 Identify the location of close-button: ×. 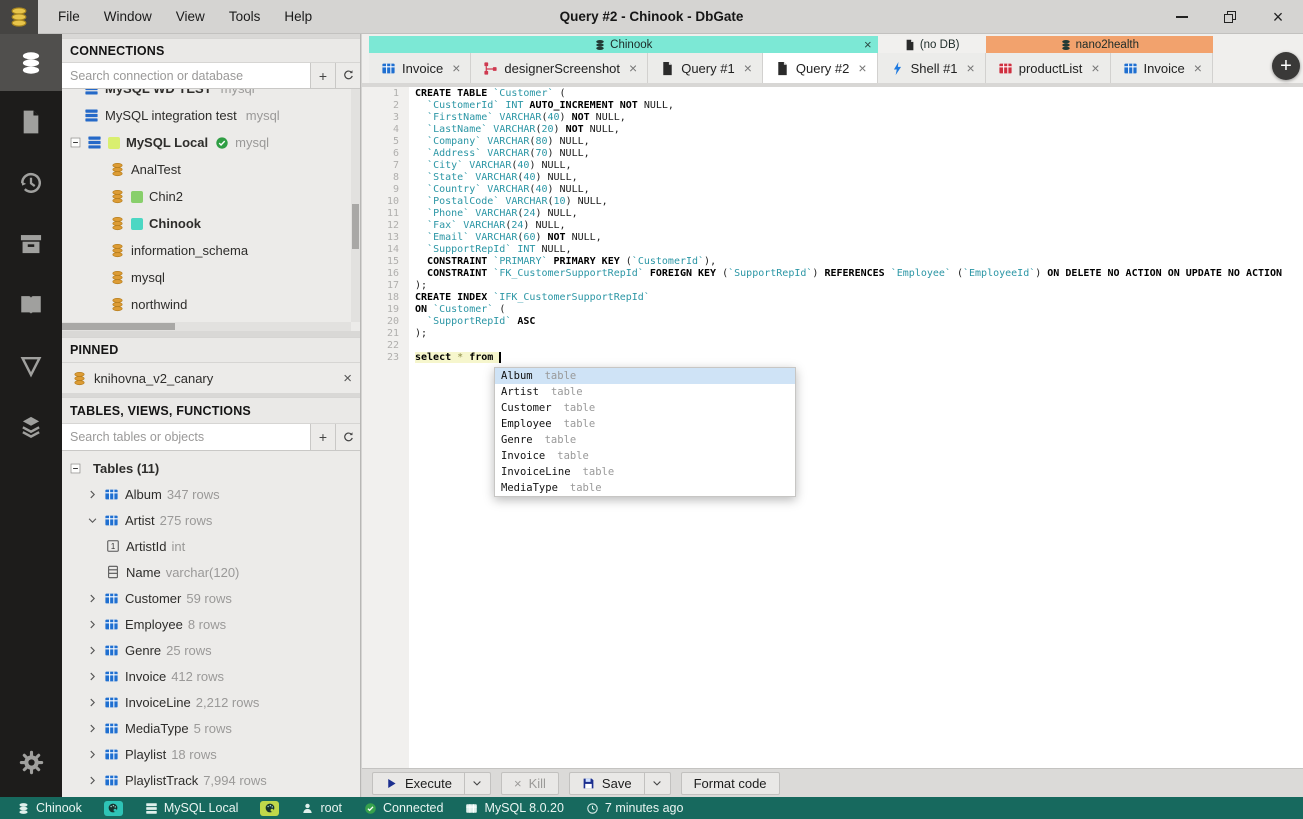
(1278, 17).